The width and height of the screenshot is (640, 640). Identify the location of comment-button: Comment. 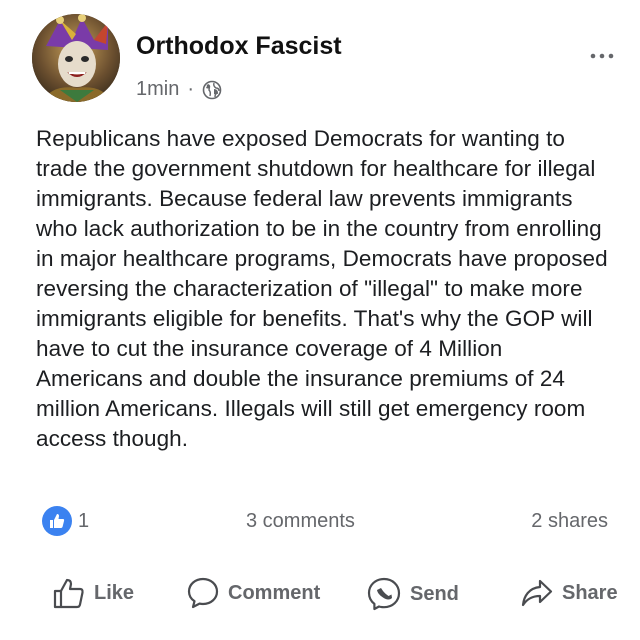
(253, 593).